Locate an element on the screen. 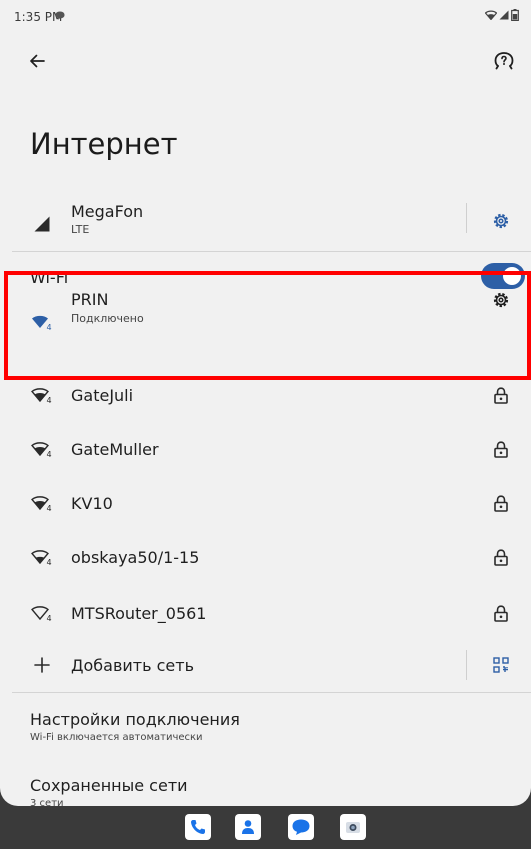  arrow-back-icon is located at coordinates (37, 61).